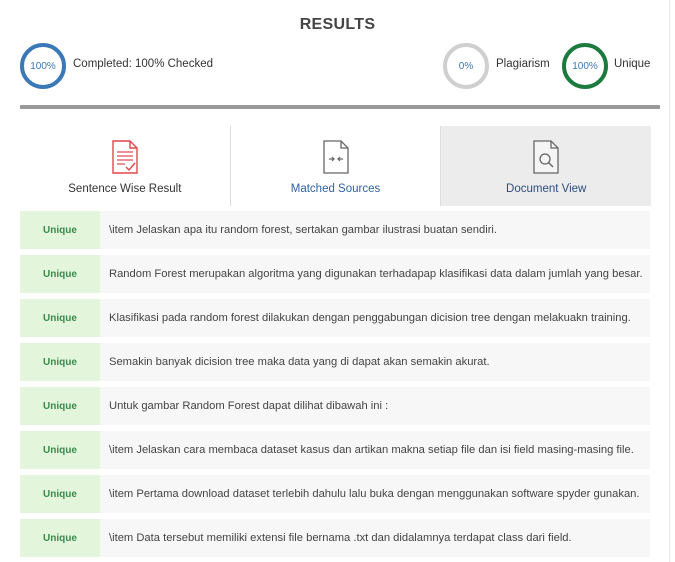 This screenshot has width=675, height=562. What do you see at coordinates (335, 157) in the screenshot?
I see `document-compare-icon` at bounding box center [335, 157].